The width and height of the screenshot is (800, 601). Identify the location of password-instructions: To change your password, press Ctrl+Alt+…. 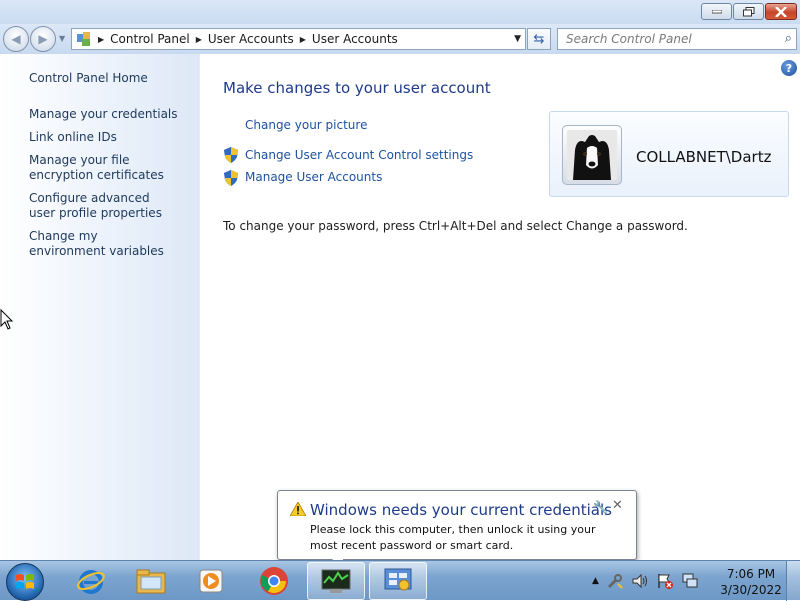
(455, 226).